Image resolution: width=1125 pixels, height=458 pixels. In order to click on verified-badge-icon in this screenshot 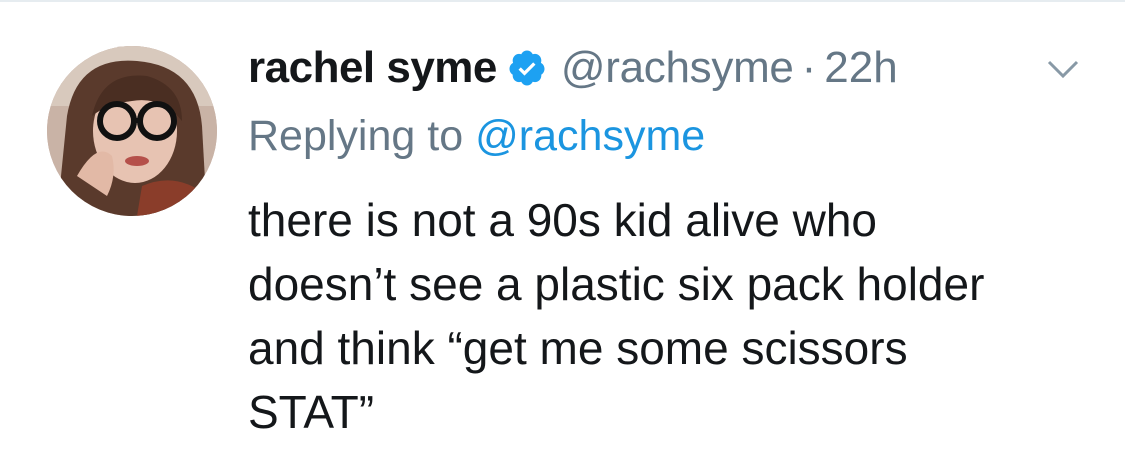, I will do `click(527, 68)`.